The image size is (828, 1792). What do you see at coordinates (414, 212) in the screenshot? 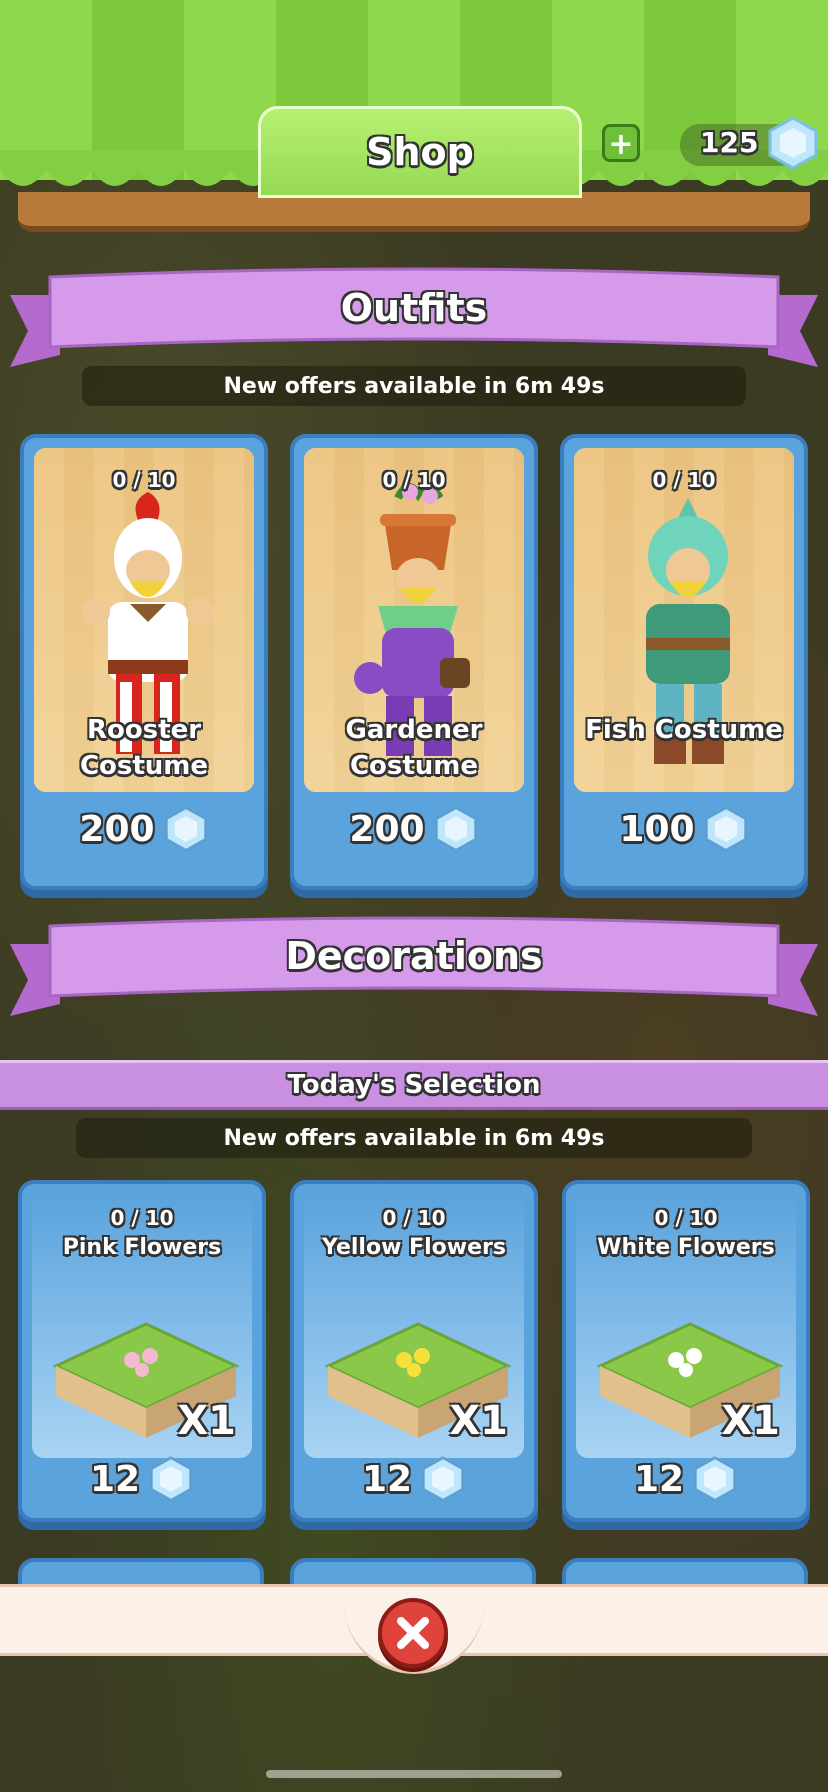
I see `awning-board` at bounding box center [414, 212].